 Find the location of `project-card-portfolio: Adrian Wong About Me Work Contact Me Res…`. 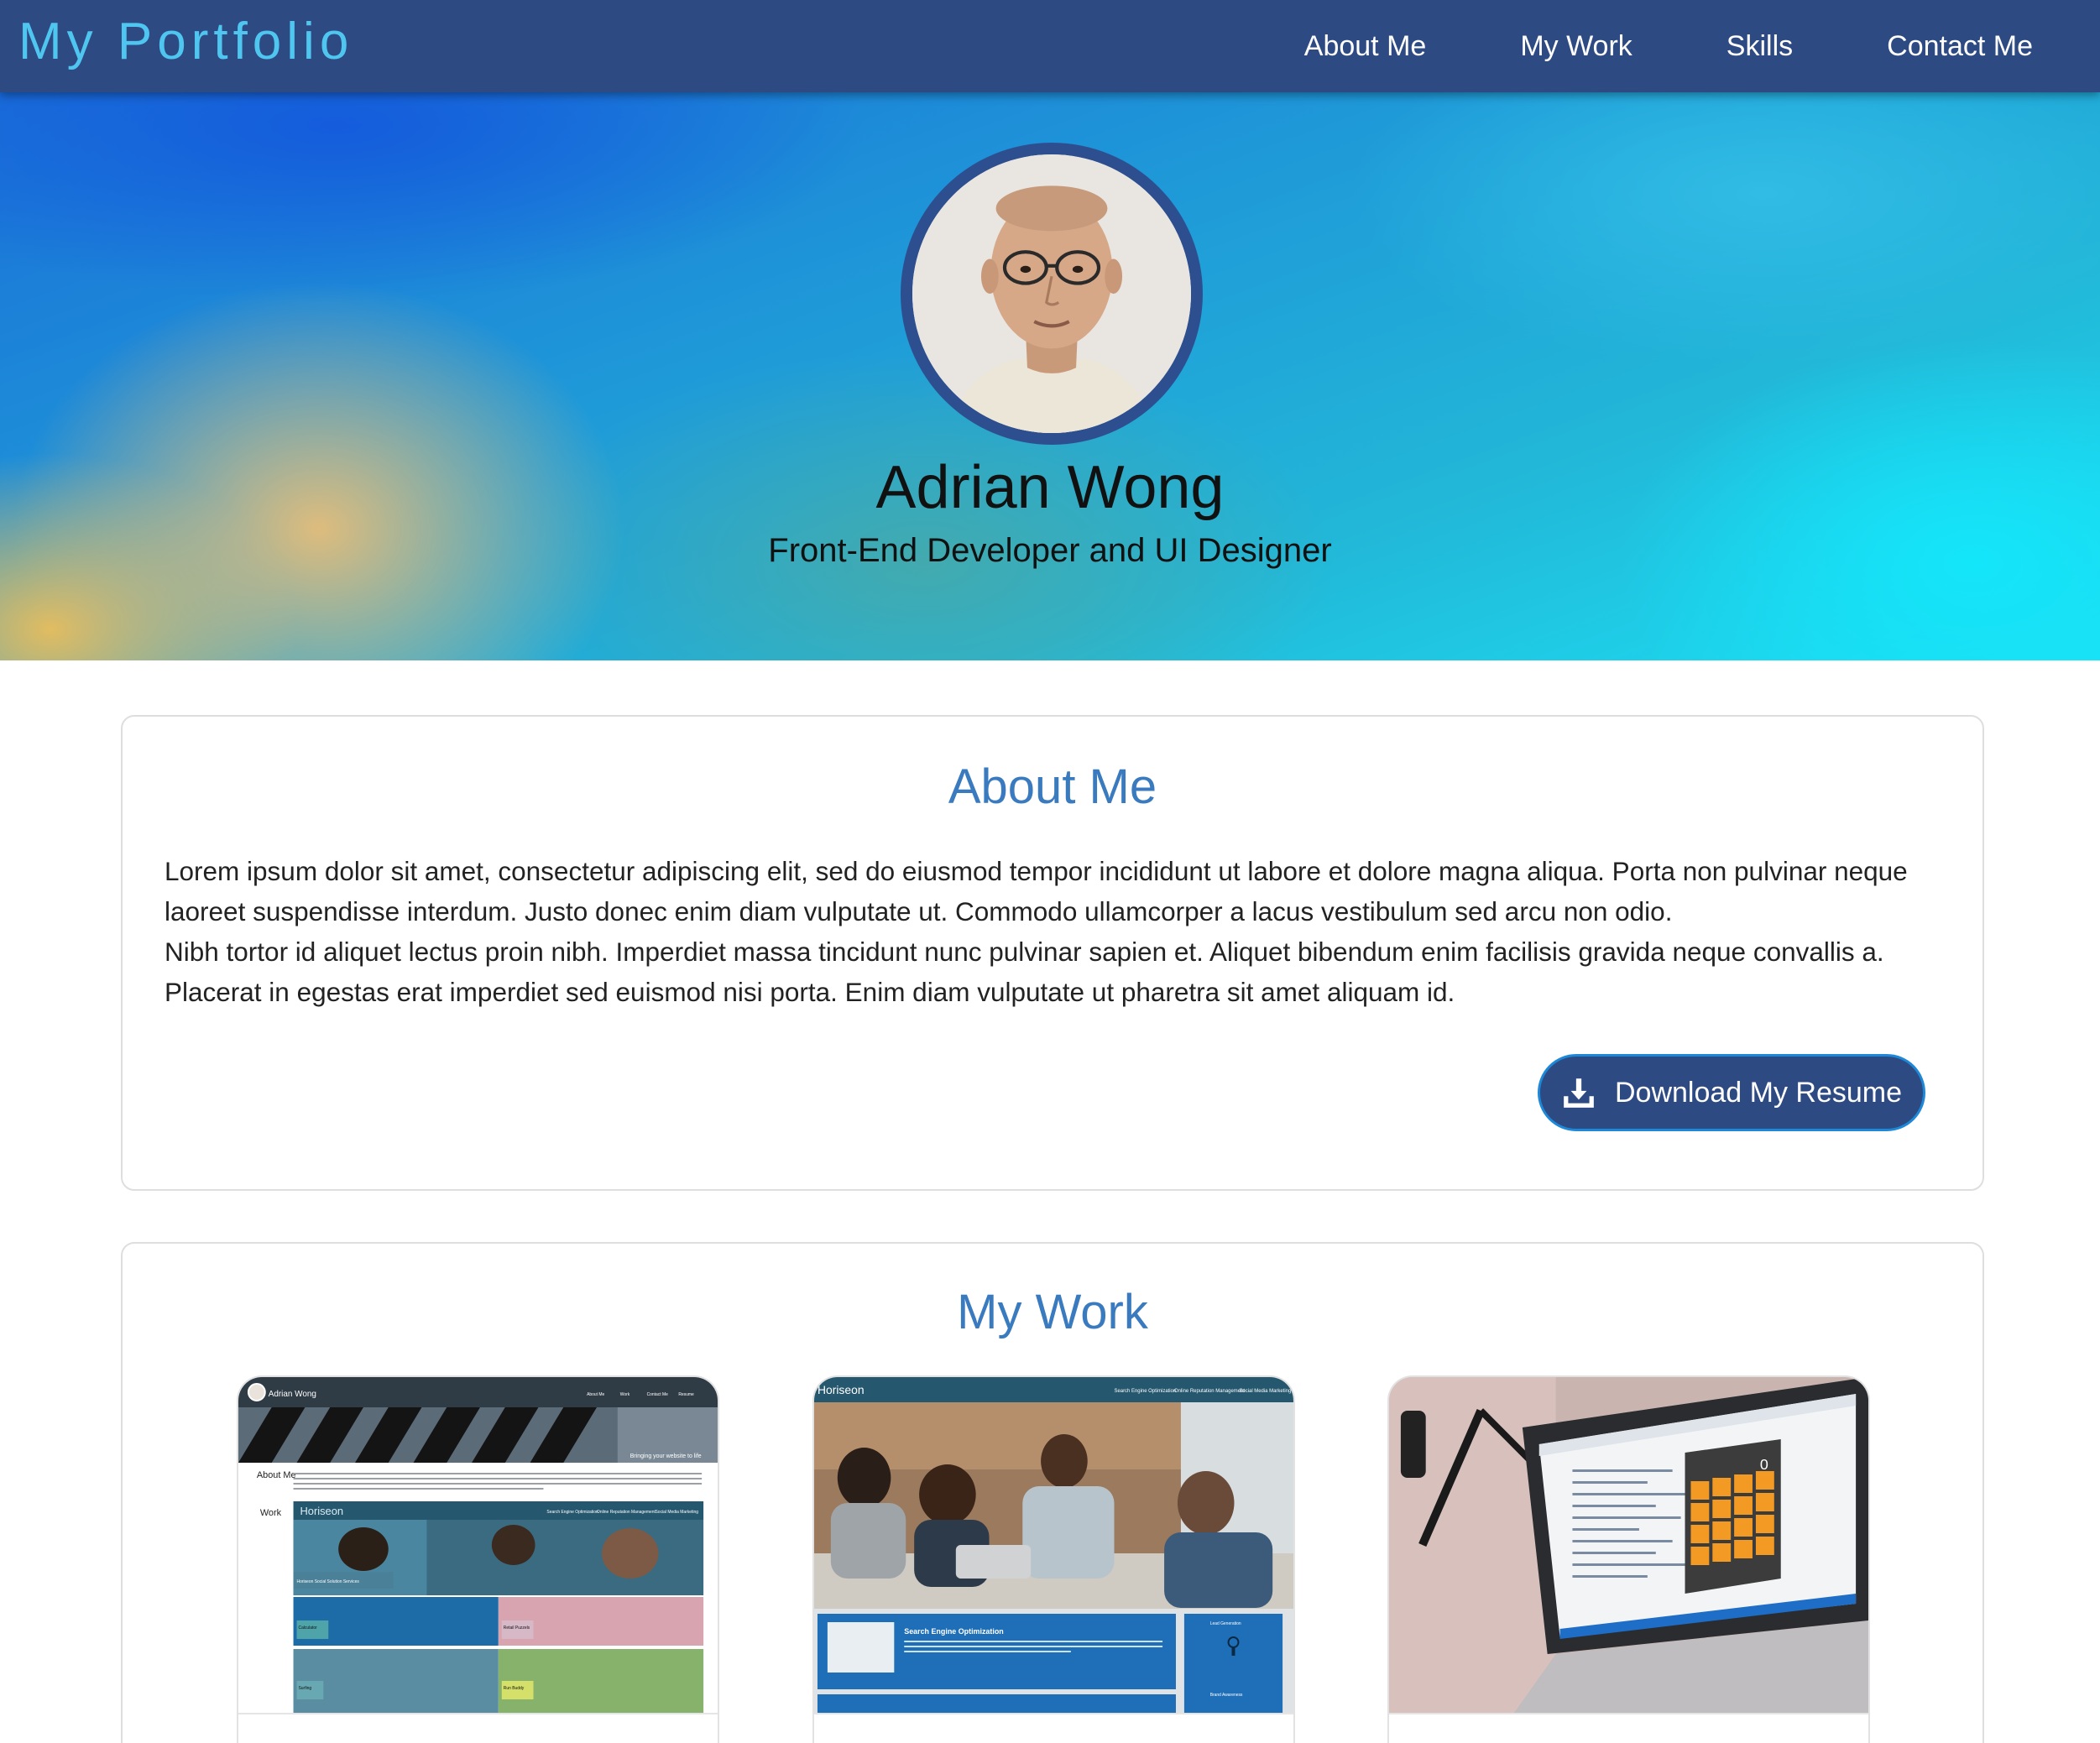

project-card-portfolio: Adrian Wong About Me Work Contact Me Res… is located at coordinates (478, 1559).